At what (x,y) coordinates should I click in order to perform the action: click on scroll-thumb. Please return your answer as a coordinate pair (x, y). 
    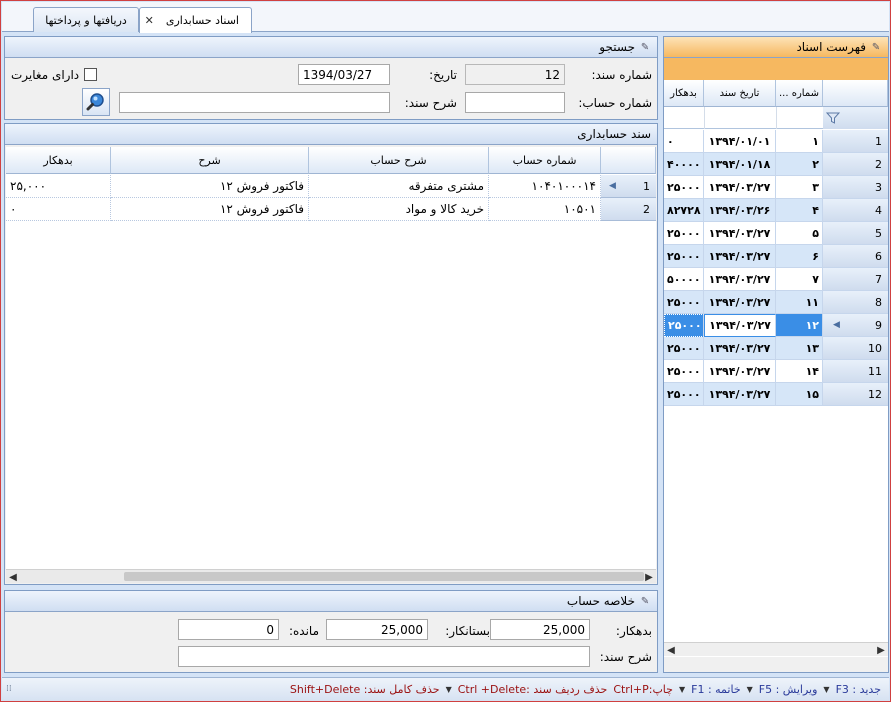
    Looking at the image, I should click on (384, 576).